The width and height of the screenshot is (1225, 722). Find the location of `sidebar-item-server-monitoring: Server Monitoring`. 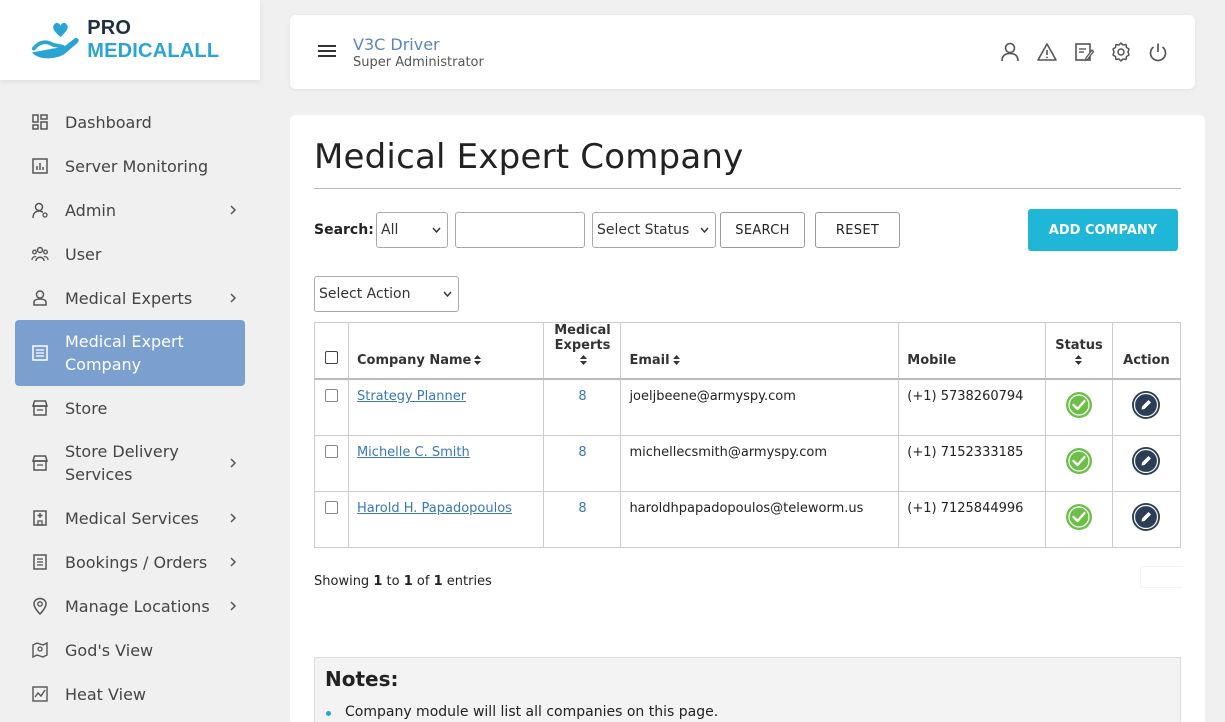

sidebar-item-server-monitoring: Server Monitoring is located at coordinates (130, 166).